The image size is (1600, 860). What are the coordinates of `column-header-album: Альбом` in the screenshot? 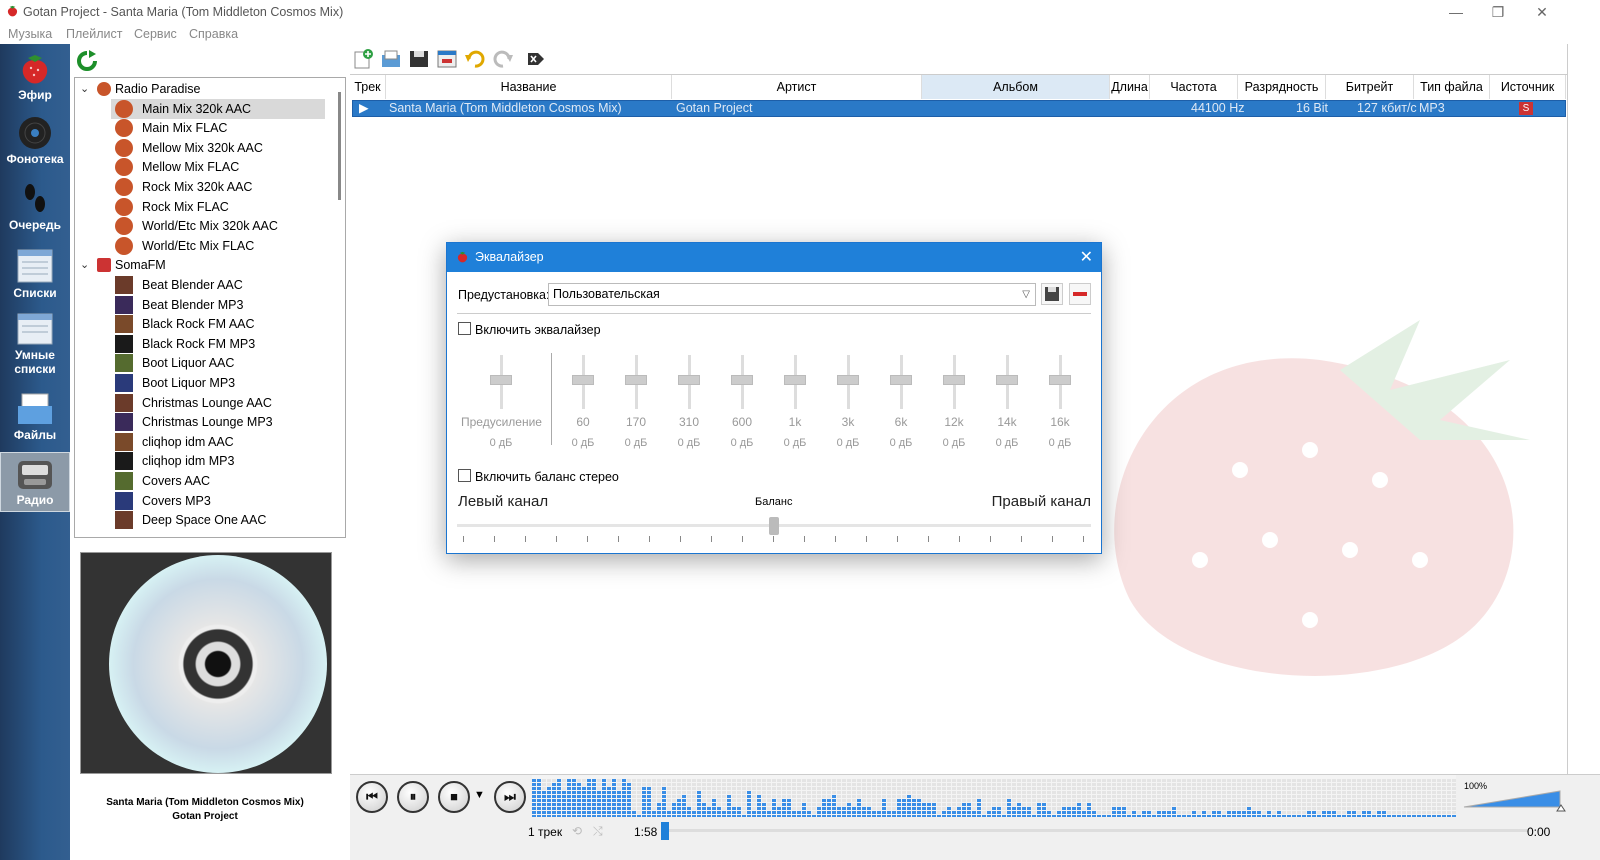 It's located at (1016, 87).